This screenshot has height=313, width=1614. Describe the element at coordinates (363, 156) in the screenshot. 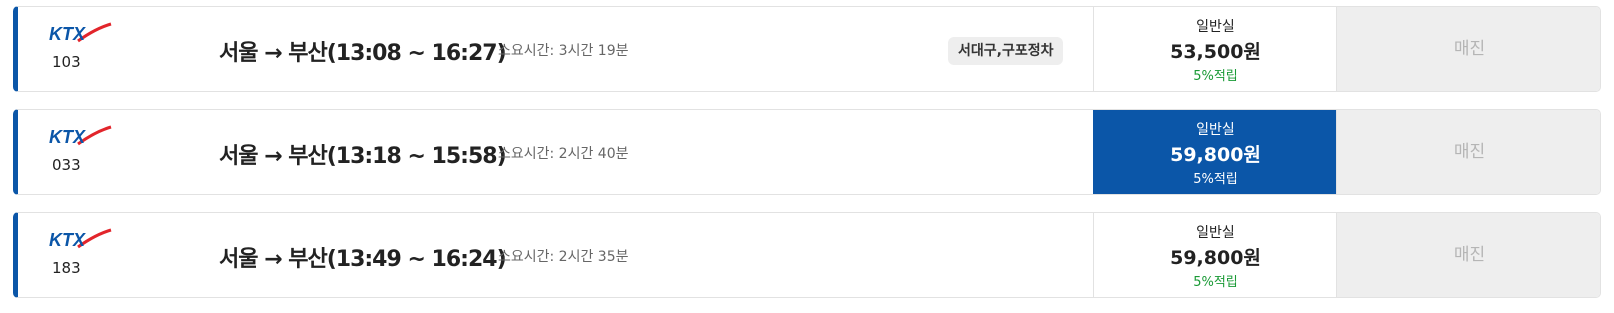

I see `route-time: 서울 → 부산(13:18 ~ 15:58)` at that location.